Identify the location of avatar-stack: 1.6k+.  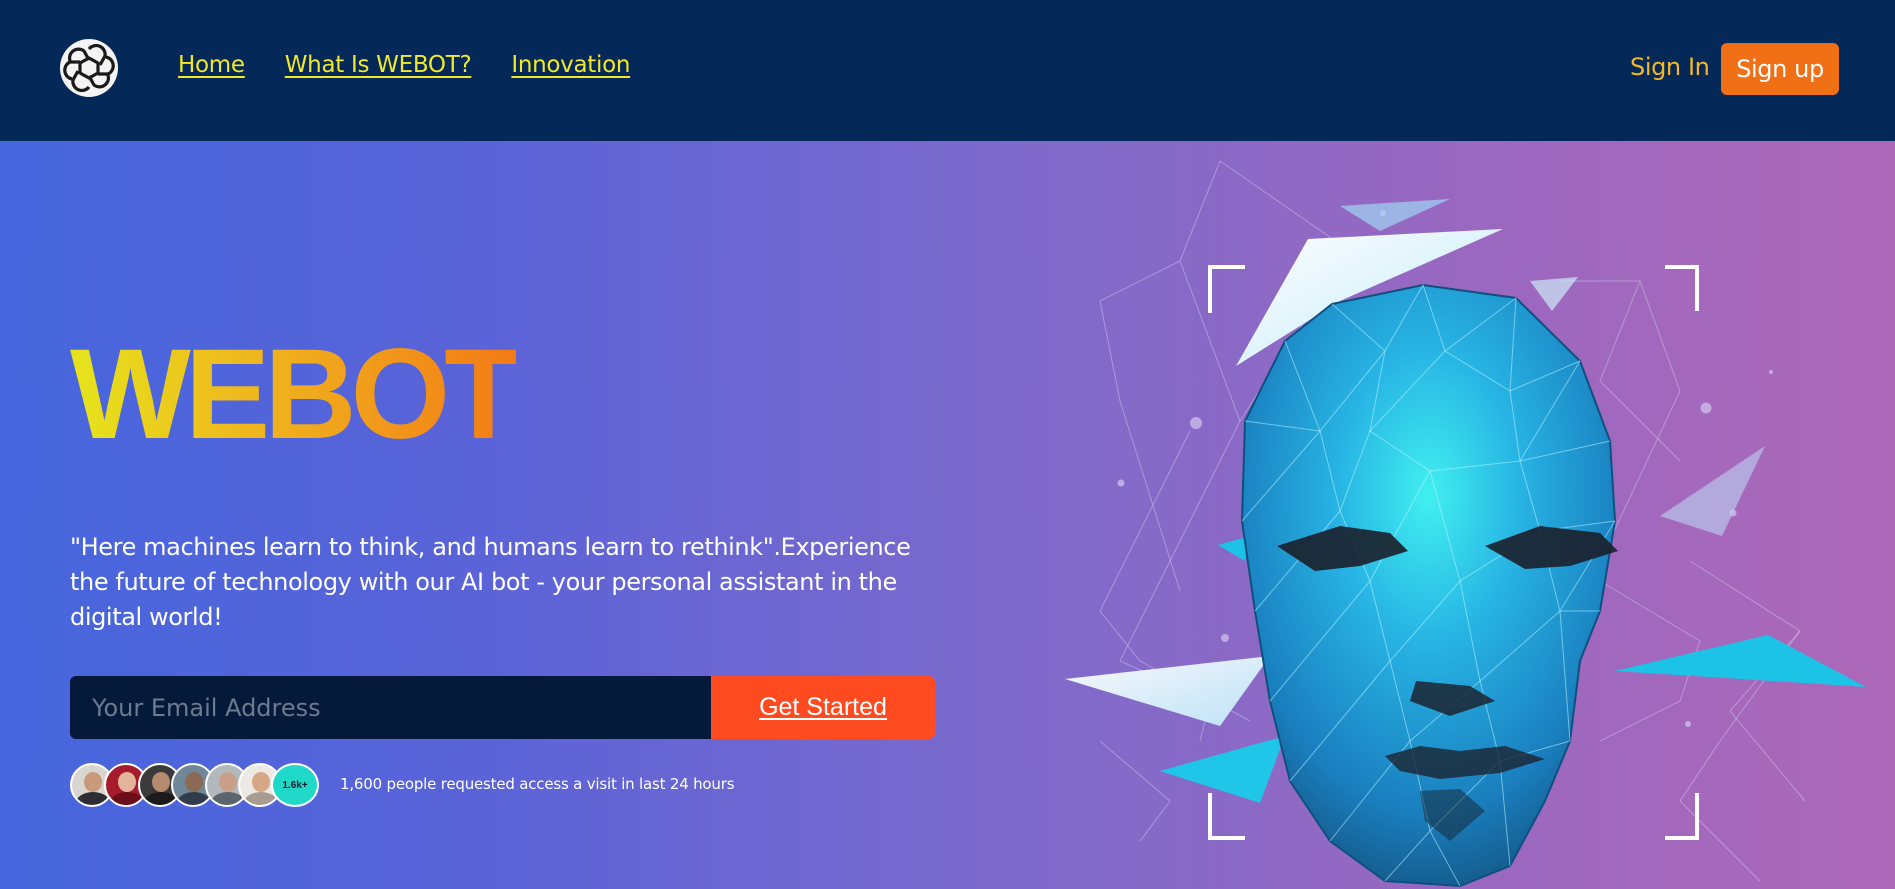
(196, 785).